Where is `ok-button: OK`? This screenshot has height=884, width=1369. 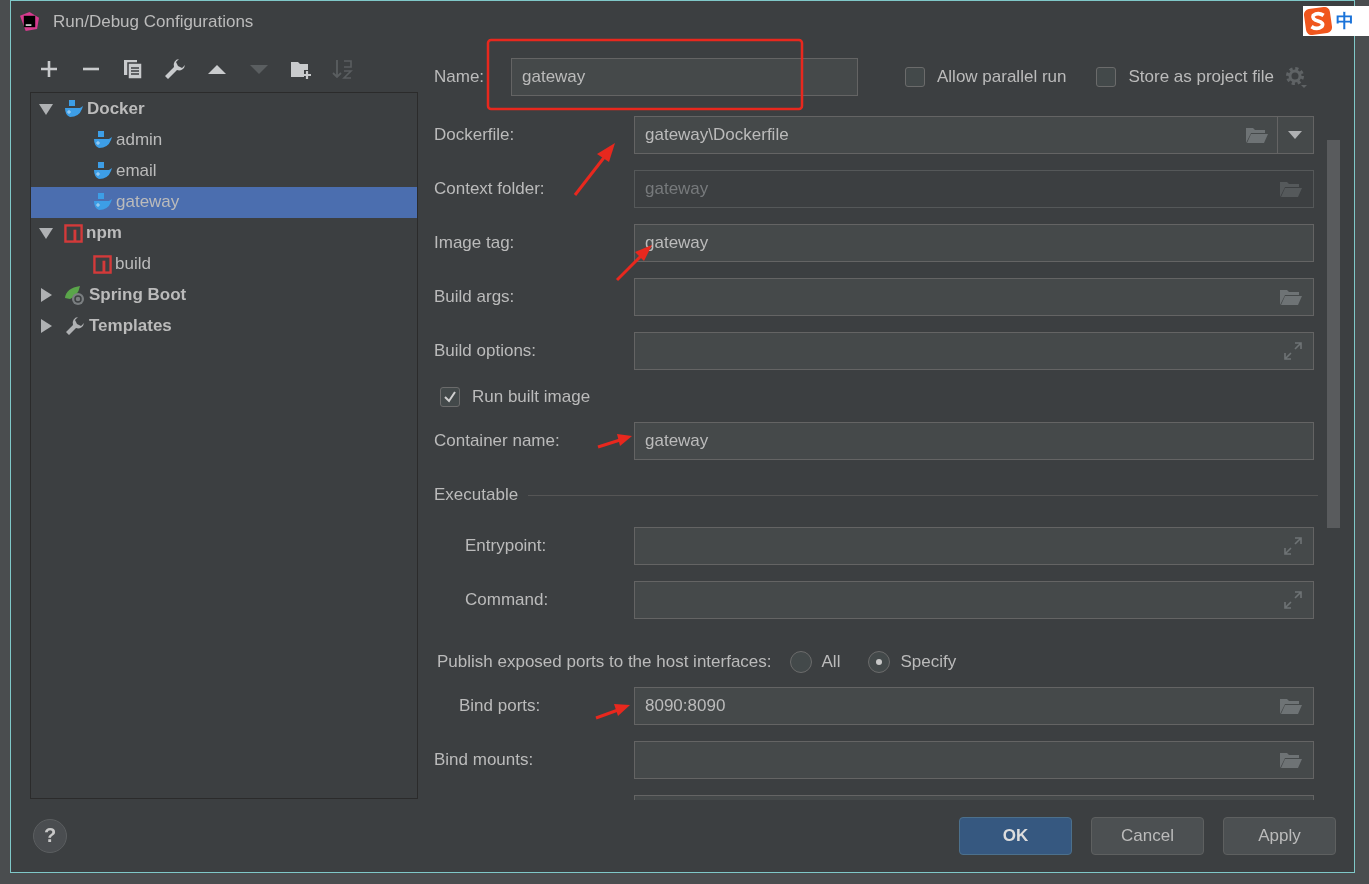 ok-button: OK is located at coordinates (1015, 835).